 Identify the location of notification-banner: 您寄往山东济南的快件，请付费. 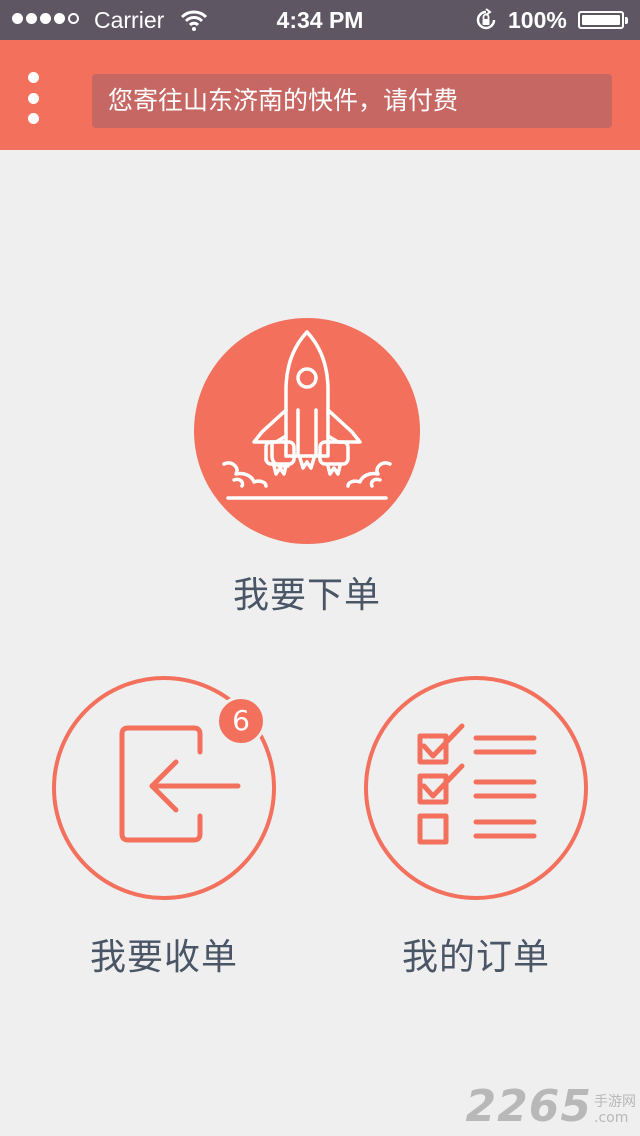
(352, 101).